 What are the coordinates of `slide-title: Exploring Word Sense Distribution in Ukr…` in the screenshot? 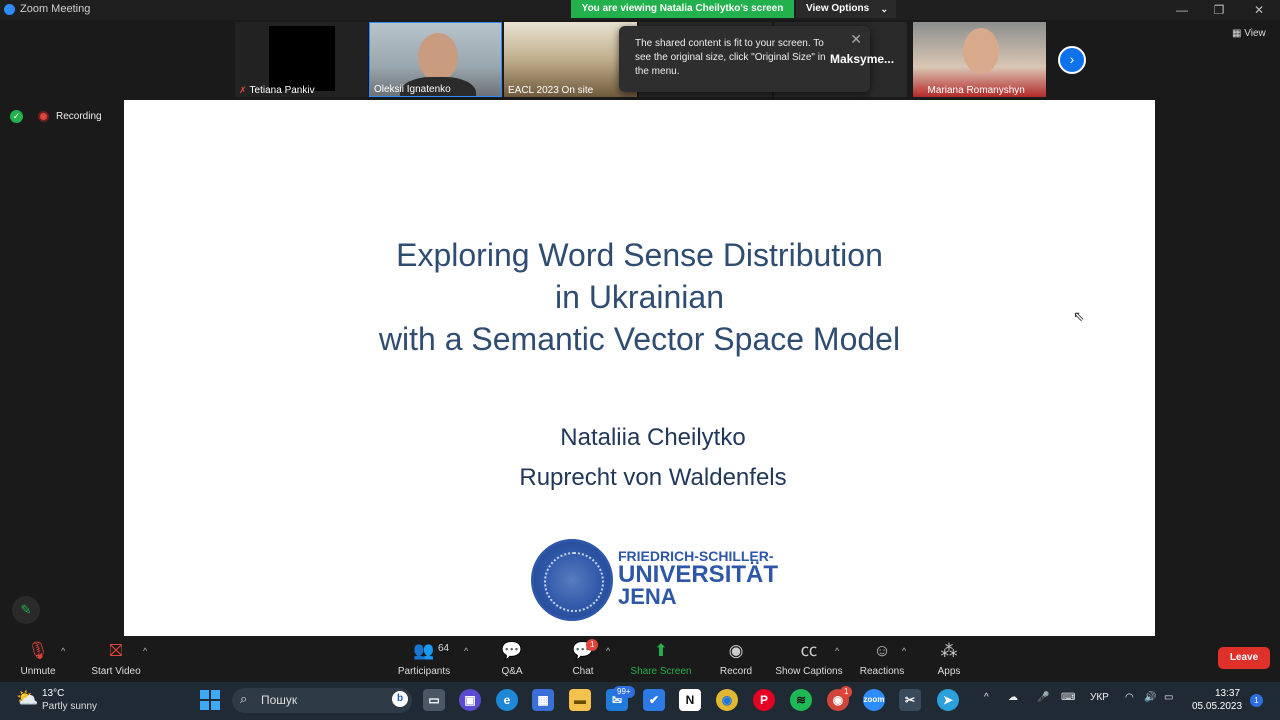 It's located at (639, 297).